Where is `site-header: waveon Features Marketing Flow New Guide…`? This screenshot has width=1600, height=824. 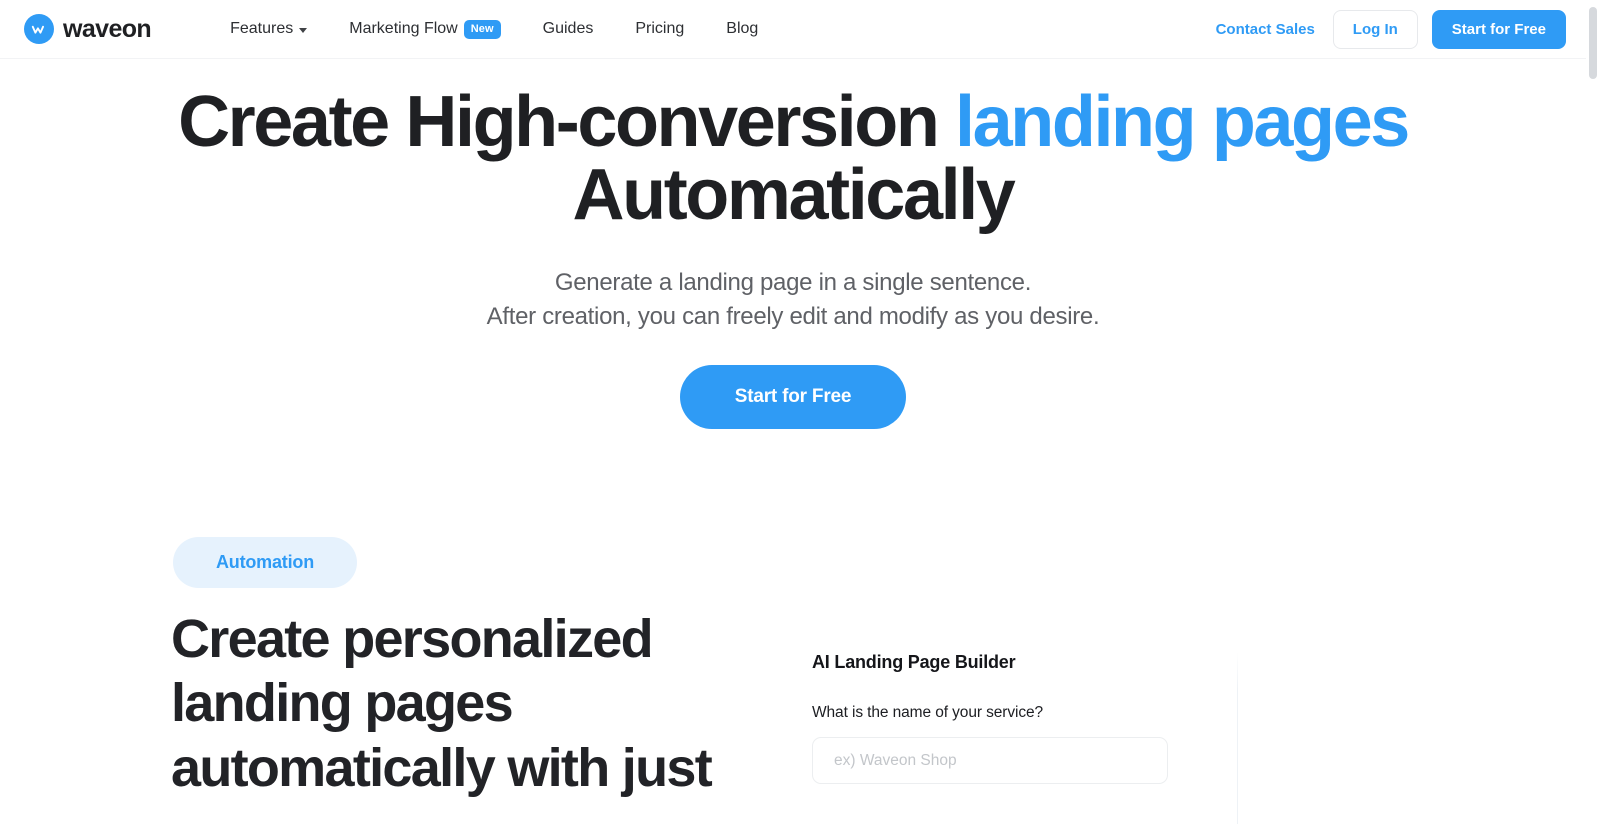 site-header: waveon Features Marketing Flow New Guide… is located at coordinates (793, 29).